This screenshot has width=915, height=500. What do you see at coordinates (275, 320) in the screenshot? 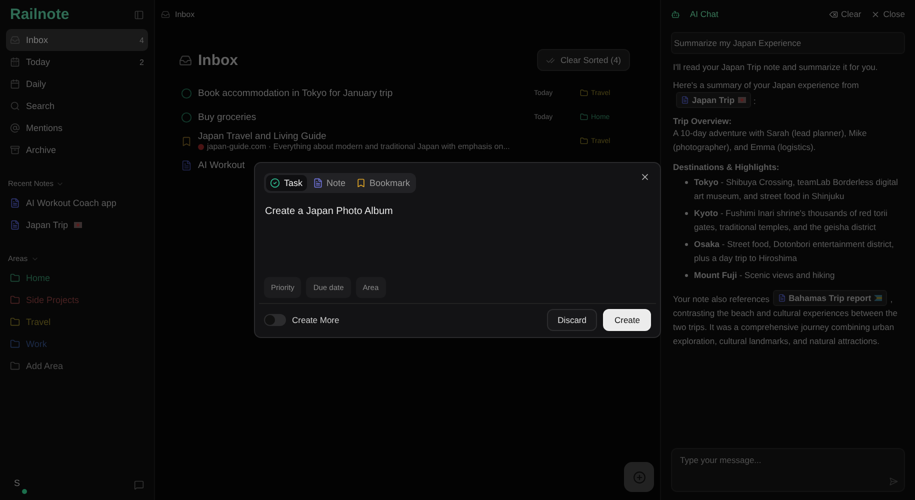
I see `create-more-toggle` at bounding box center [275, 320].